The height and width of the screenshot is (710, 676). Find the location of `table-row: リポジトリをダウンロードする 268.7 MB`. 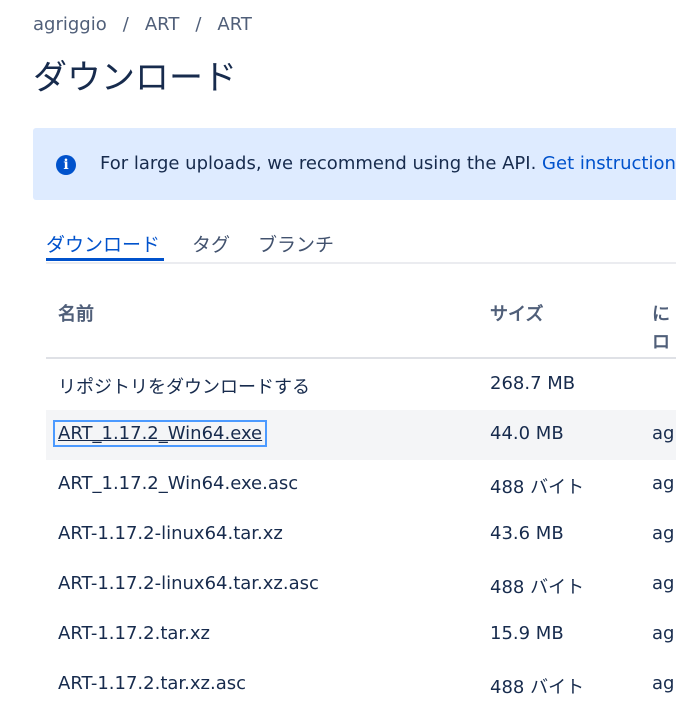

table-row: リポジトリをダウンロードする 268.7 MB is located at coordinates (361, 385).